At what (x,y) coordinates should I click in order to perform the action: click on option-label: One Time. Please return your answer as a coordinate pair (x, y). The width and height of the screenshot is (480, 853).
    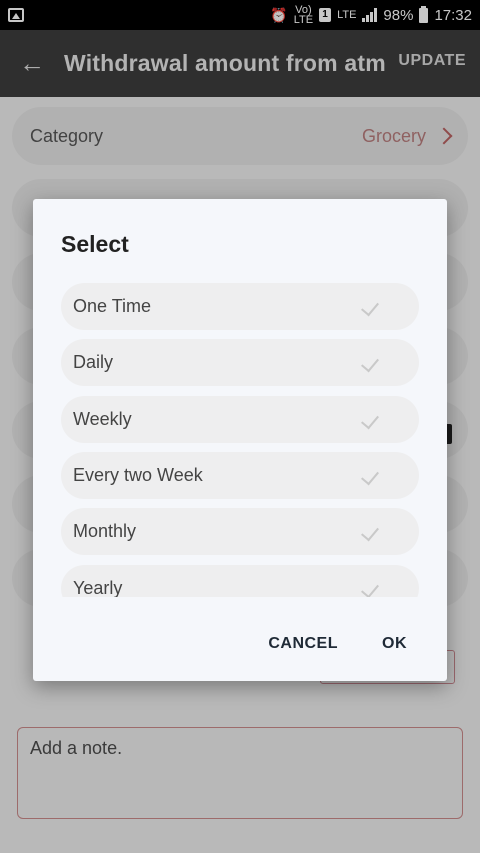
    Looking at the image, I should click on (112, 306).